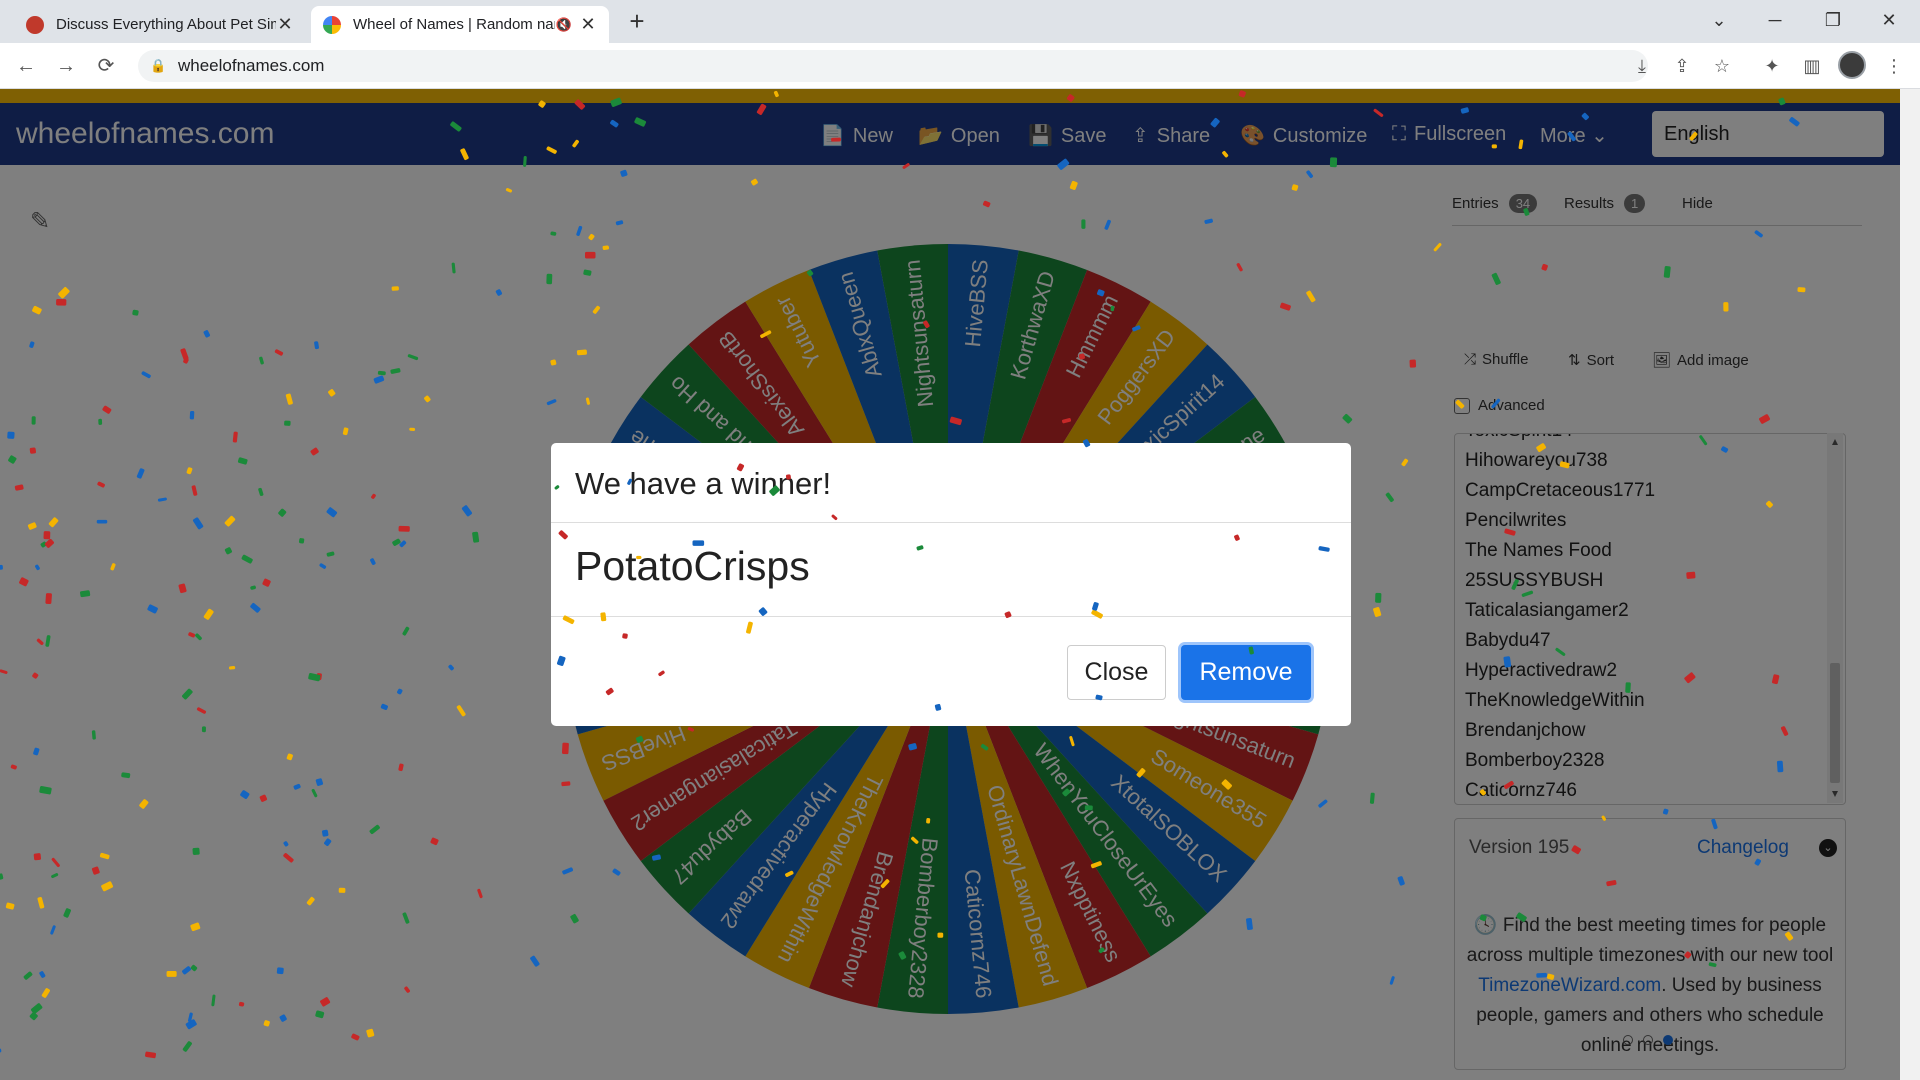 The height and width of the screenshot is (1080, 1920). Describe the element at coordinates (26, 66) in the screenshot. I see `back-icon: ←` at that location.